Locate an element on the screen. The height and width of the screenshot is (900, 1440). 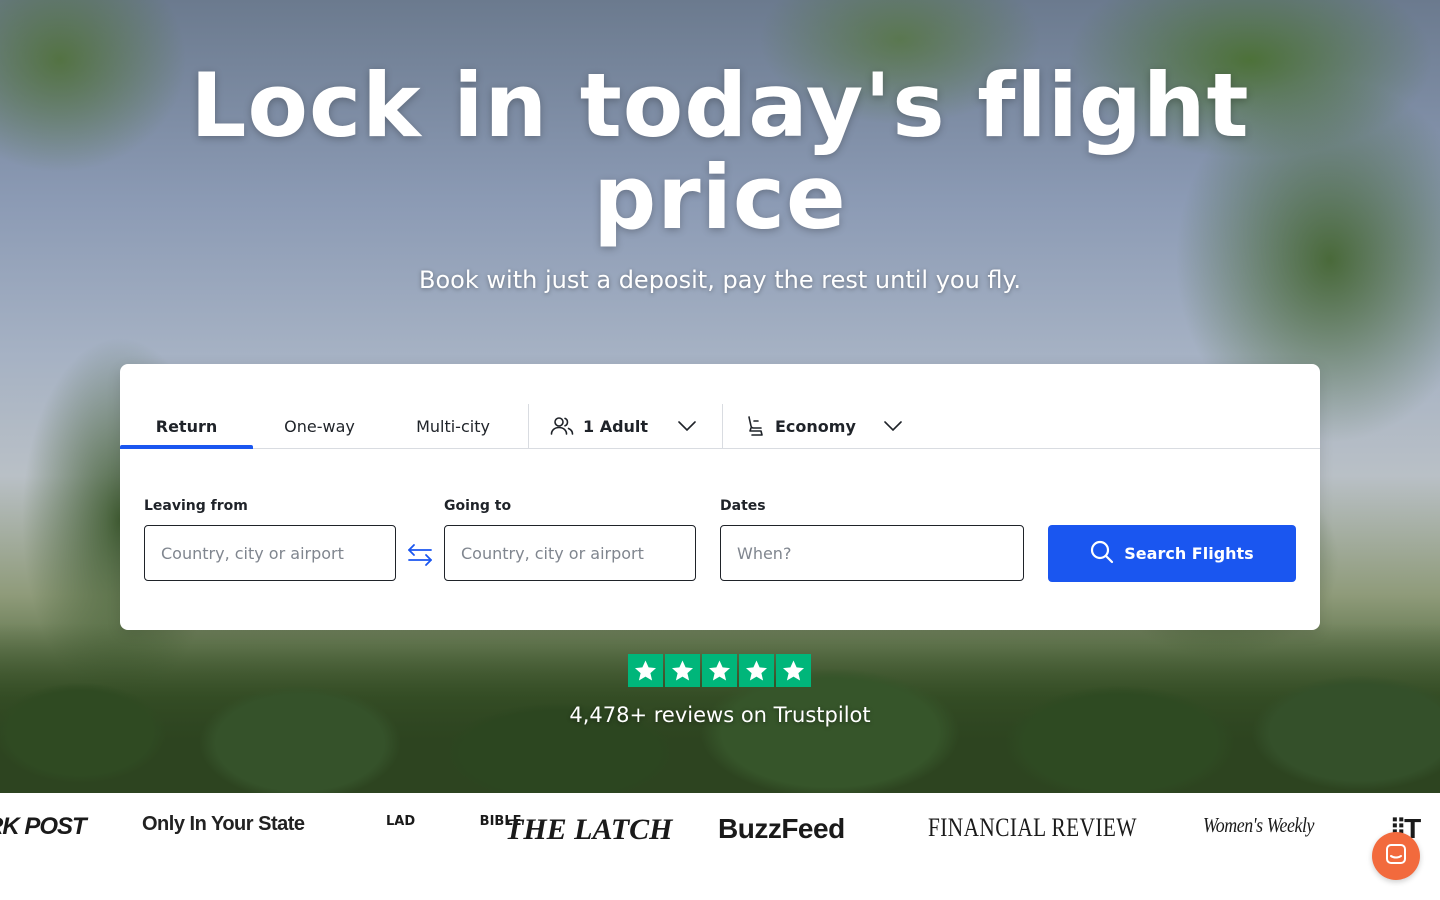
press-logo-the-latch: THE LATCH is located at coordinates (589, 829).